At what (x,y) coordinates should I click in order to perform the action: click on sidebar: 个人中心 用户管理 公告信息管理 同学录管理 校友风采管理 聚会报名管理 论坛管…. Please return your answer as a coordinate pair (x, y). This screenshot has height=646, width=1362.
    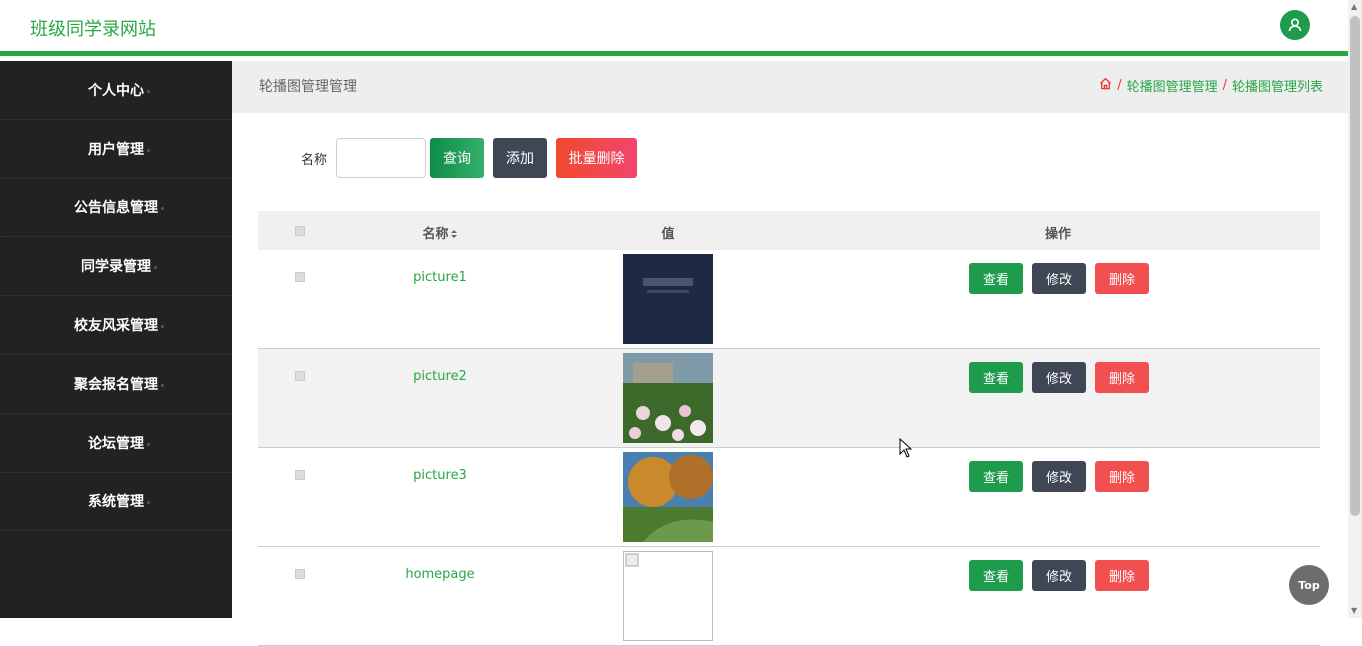
    Looking at the image, I should click on (116, 339).